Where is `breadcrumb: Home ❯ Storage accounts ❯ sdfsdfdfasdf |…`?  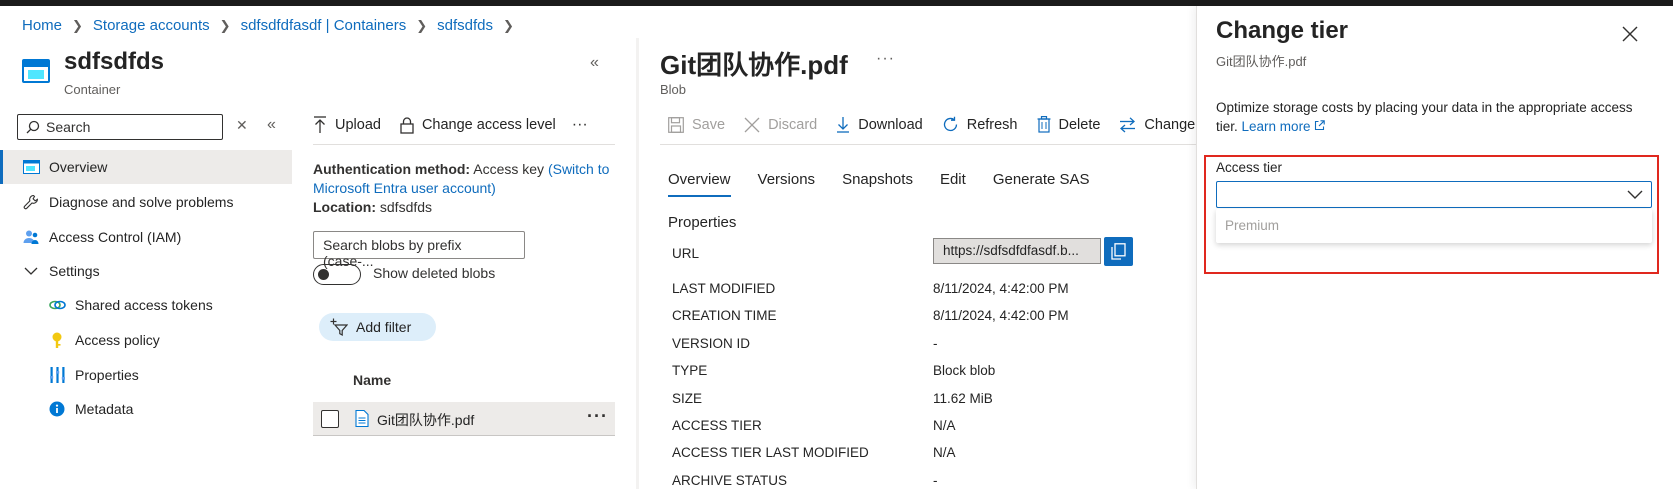
breadcrumb: Home ❯ Storage accounts ❯ sdfsdfdfasdf |… is located at coordinates (273, 25).